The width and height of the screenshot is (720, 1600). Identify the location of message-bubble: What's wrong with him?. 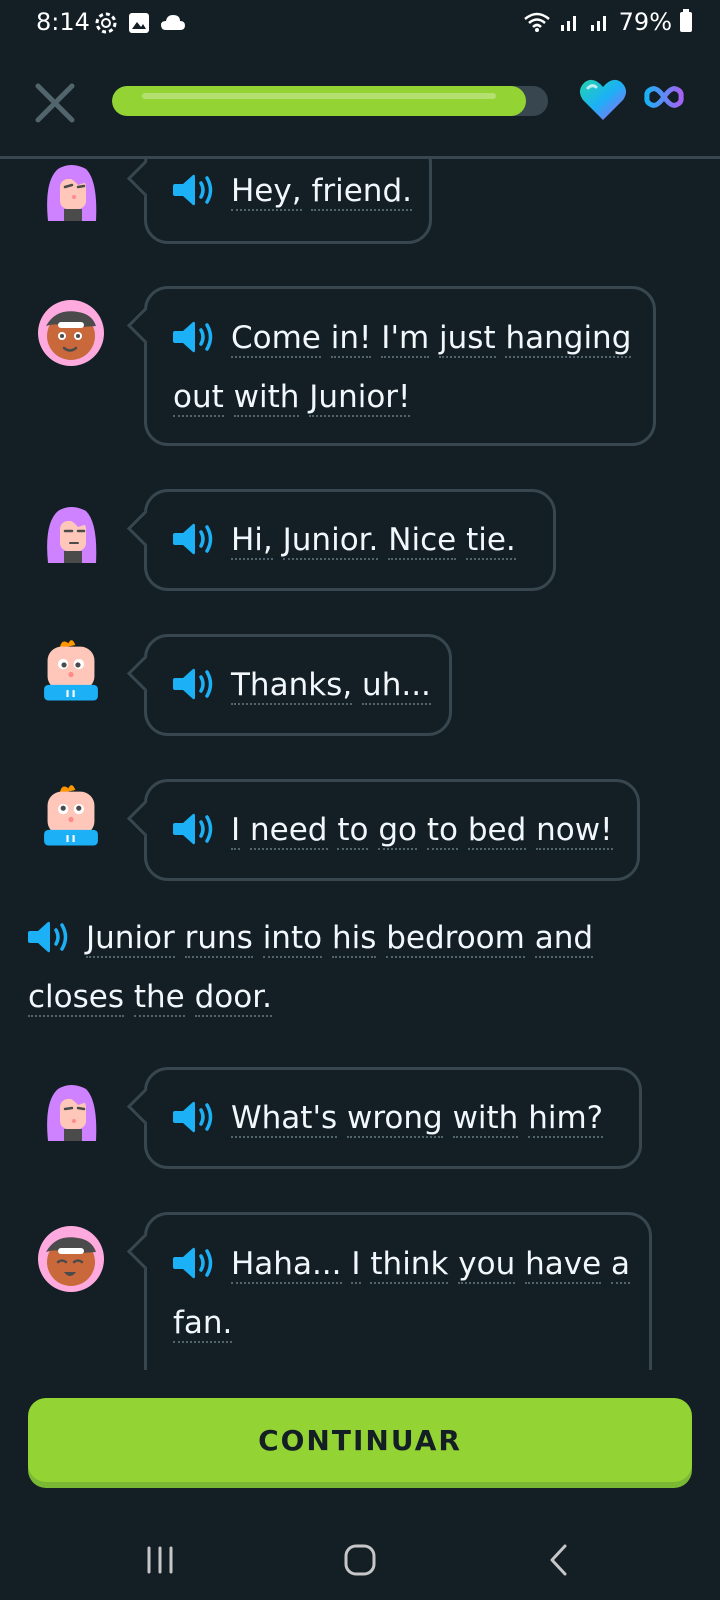
(393, 1118).